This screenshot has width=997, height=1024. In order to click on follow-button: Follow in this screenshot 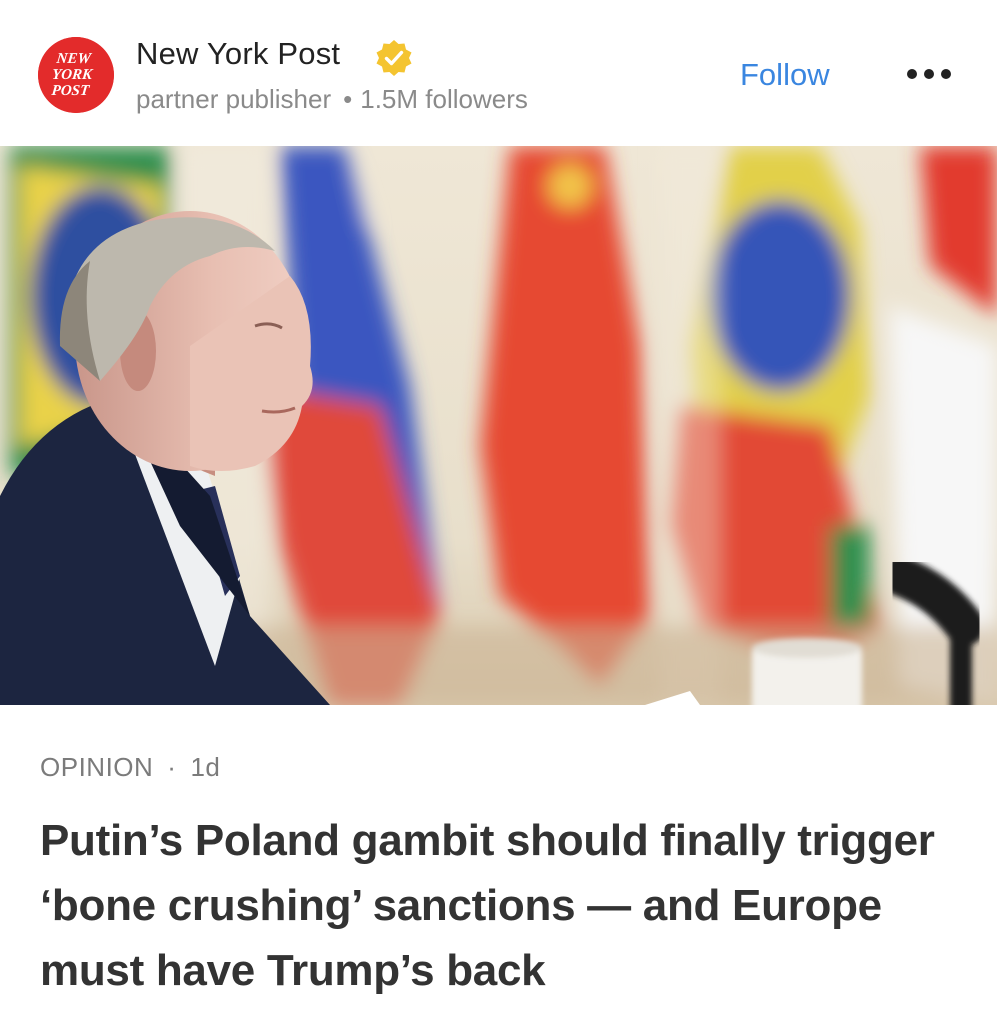, I will do `click(785, 75)`.